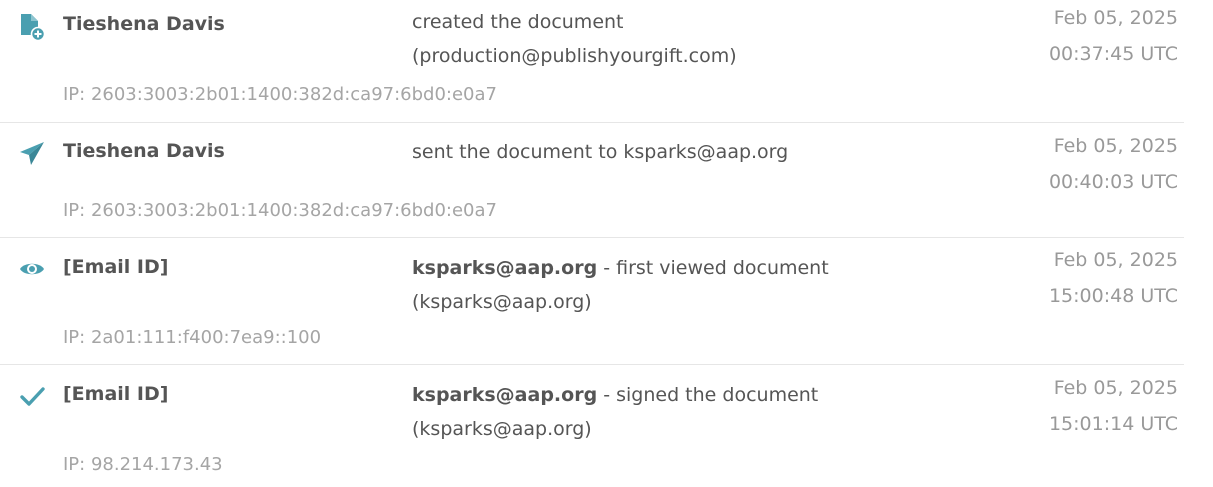  Describe the element at coordinates (615, 395) in the screenshot. I see `event-action-line1: ksparks@aap.org - signed the document` at that location.